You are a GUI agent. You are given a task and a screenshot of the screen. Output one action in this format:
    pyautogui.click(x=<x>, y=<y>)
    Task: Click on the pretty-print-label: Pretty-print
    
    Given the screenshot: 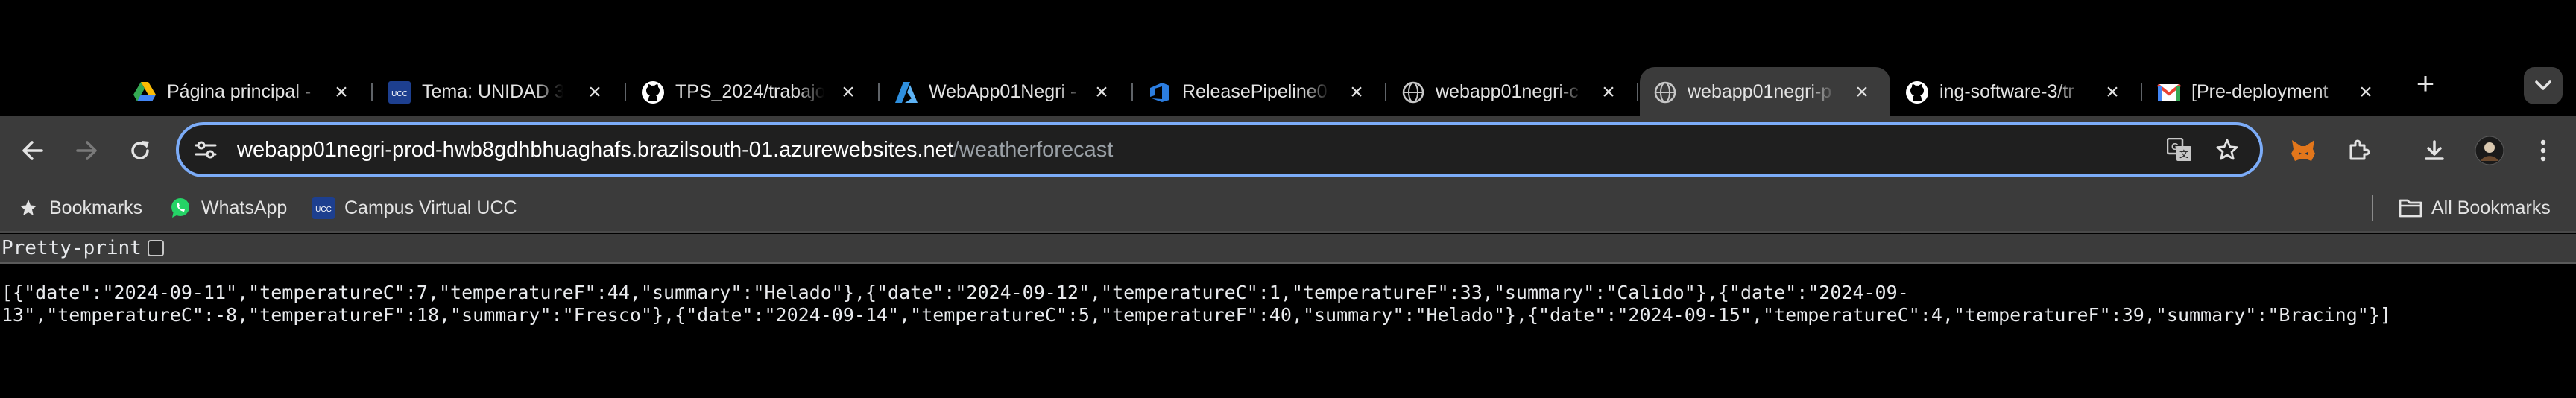 What is the action you would take?
    pyautogui.click(x=71, y=248)
    